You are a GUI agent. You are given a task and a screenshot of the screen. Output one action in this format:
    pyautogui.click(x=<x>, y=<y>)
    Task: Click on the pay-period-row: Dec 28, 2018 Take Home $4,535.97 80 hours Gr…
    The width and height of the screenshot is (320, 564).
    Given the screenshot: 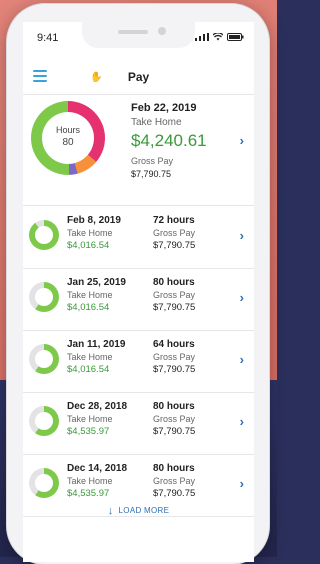 What is the action you would take?
    pyautogui.click(x=138, y=423)
    